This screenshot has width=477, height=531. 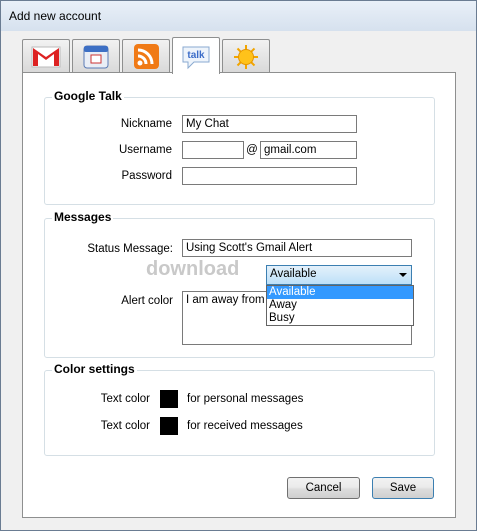 I want to click on password-input, so click(x=269, y=176).